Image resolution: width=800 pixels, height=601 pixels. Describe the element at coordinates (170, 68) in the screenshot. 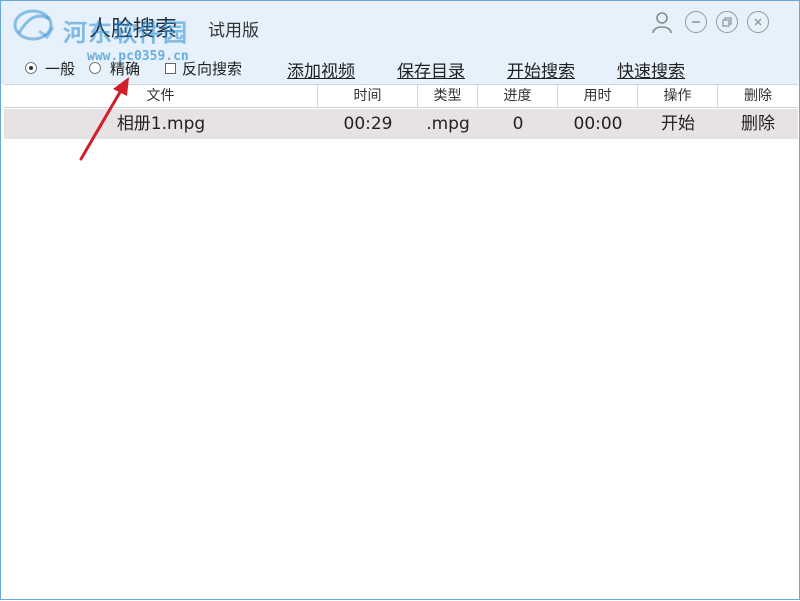

I see `reverse-search-checkbox` at that location.